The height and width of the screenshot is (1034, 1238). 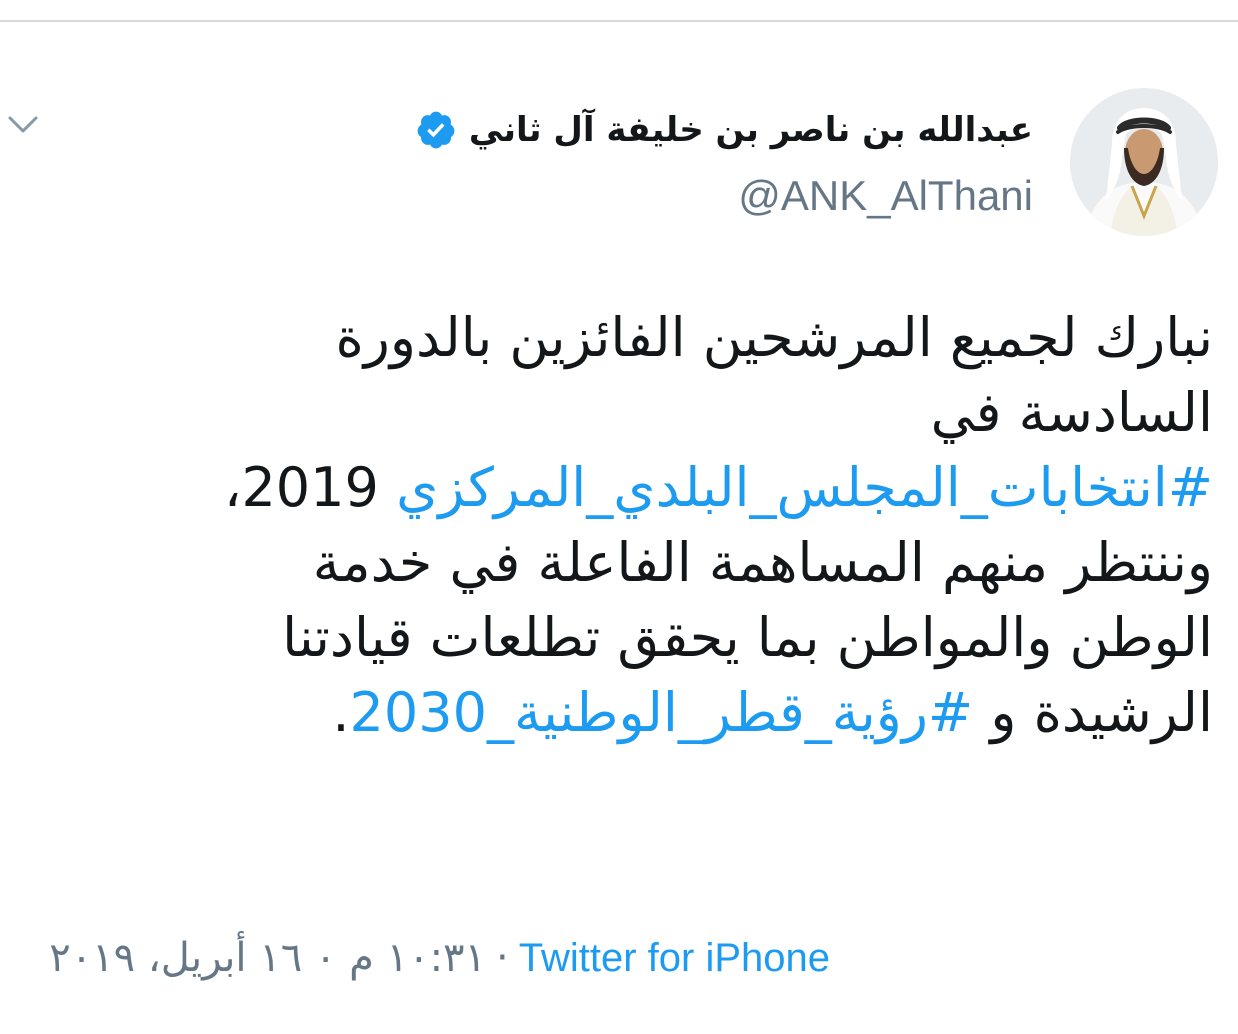 I want to click on tweet-year-text: 2019،, so click(x=310, y=487).